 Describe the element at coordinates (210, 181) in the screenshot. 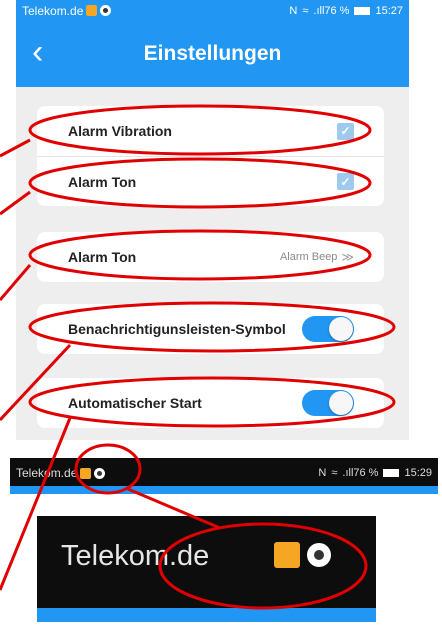

I see `alarm-ton-row: Alarm Ton ✓` at that location.